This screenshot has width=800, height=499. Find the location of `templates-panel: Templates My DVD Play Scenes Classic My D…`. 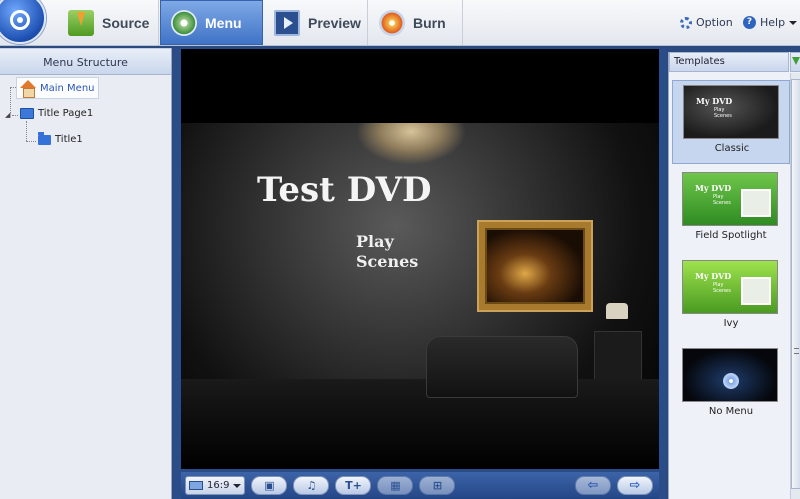

templates-panel: Templates My DVD Play Scenes Classic My D… is located at coordinates (734, 275).